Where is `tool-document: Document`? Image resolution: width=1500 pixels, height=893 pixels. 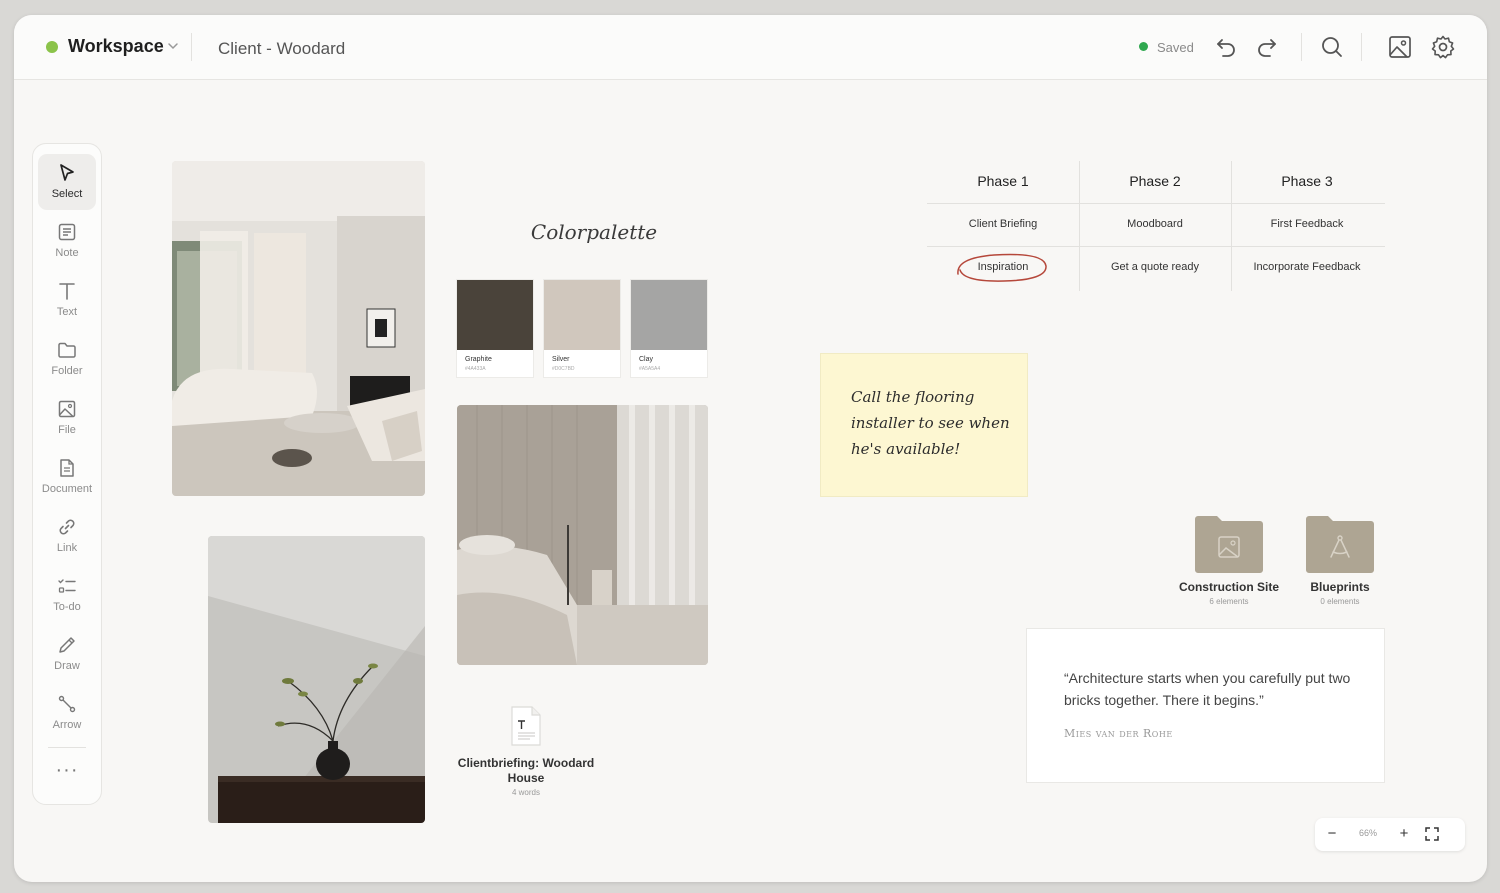 tool-document: Document is located at coordinates (67, 477).